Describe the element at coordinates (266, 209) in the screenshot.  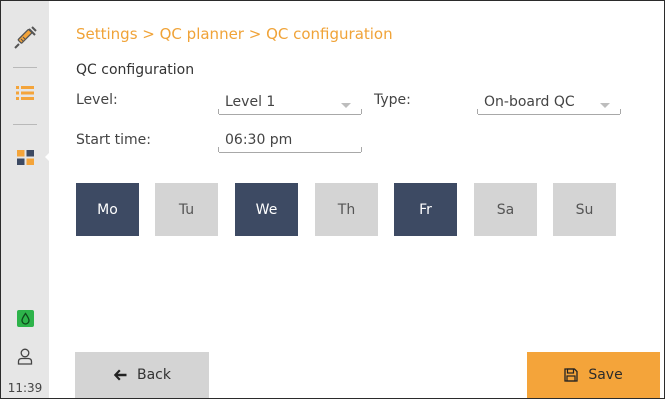
I see `day-button-we: We` at that location.